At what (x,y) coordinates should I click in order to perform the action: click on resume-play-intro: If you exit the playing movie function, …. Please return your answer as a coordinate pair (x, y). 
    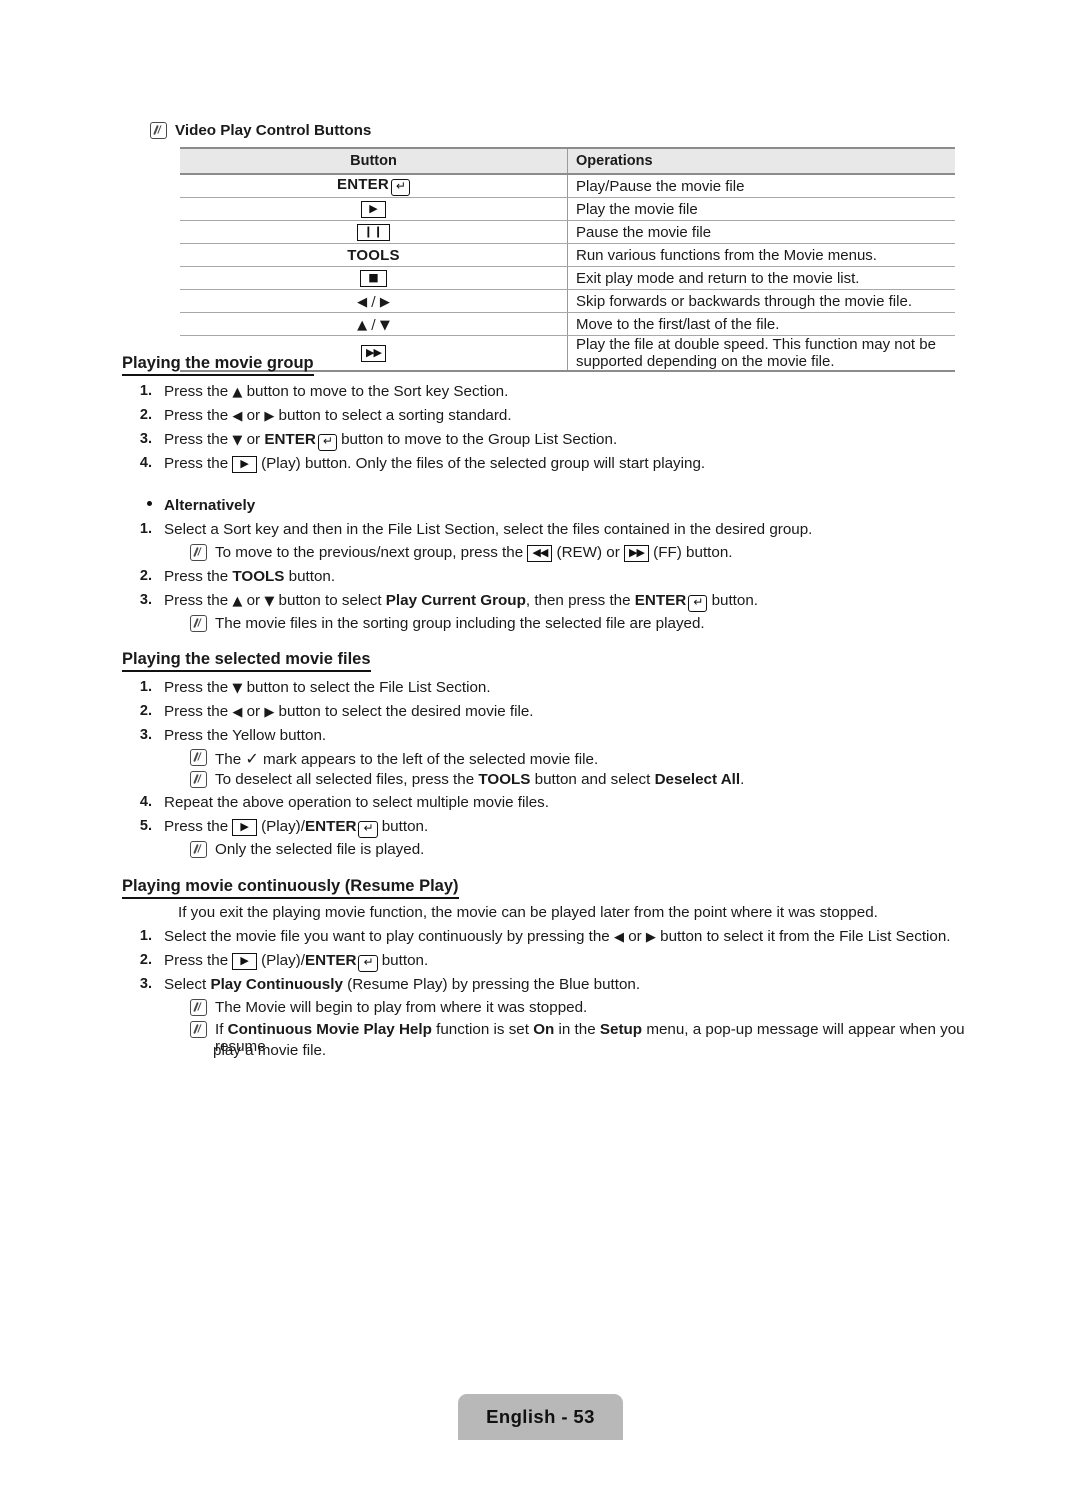
    Looking at the image, I should click on (528, 912).